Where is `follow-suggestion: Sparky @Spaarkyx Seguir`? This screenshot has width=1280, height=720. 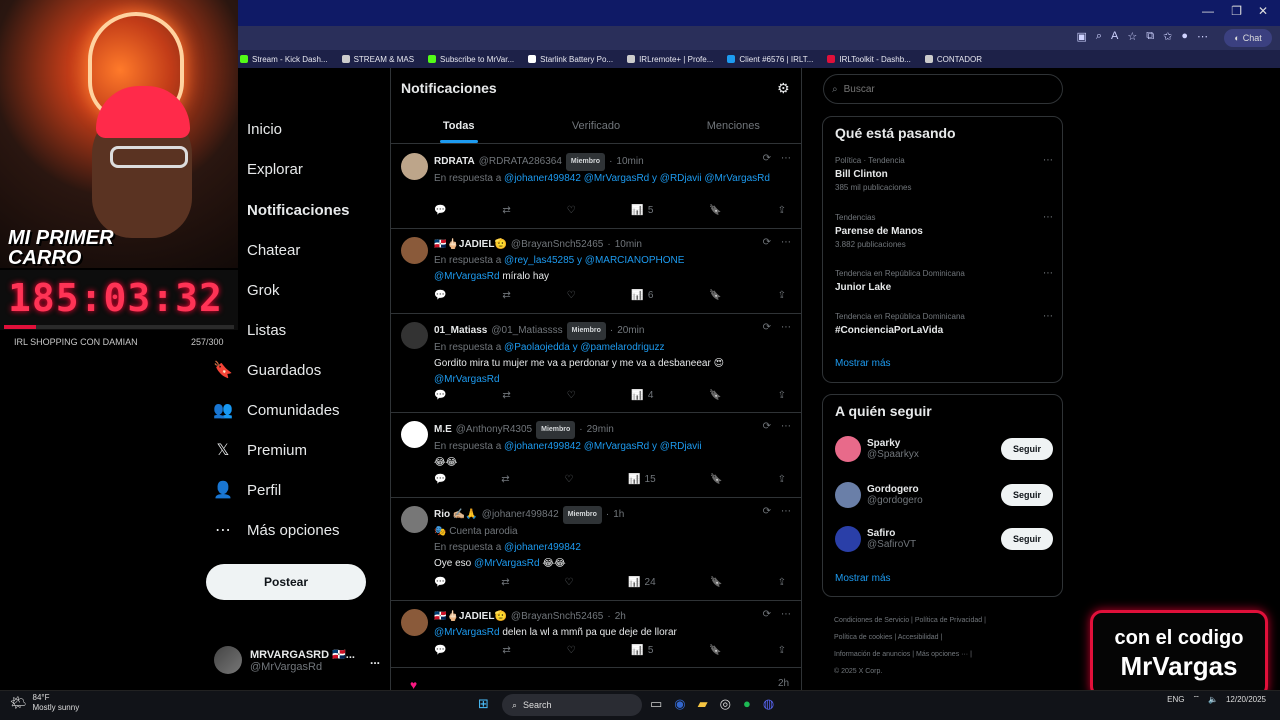 follow-suggestion: Sparky @Spaarkyx Seguir is located at coordinates (944, 449).